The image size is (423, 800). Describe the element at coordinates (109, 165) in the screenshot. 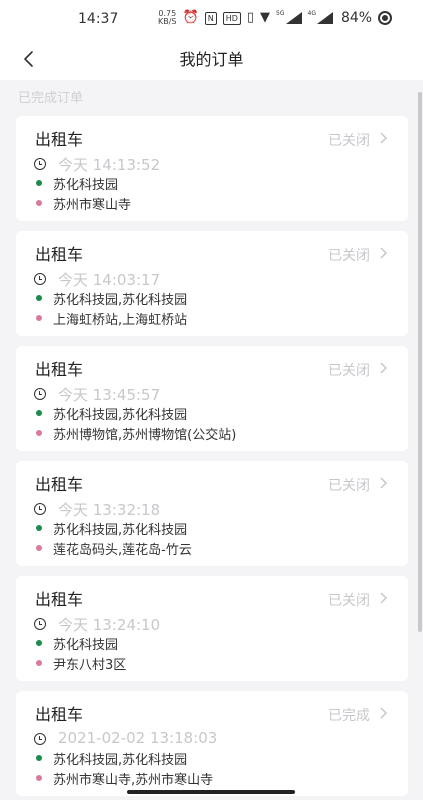

I see `order-time: 今天 14:13:52` at that location.